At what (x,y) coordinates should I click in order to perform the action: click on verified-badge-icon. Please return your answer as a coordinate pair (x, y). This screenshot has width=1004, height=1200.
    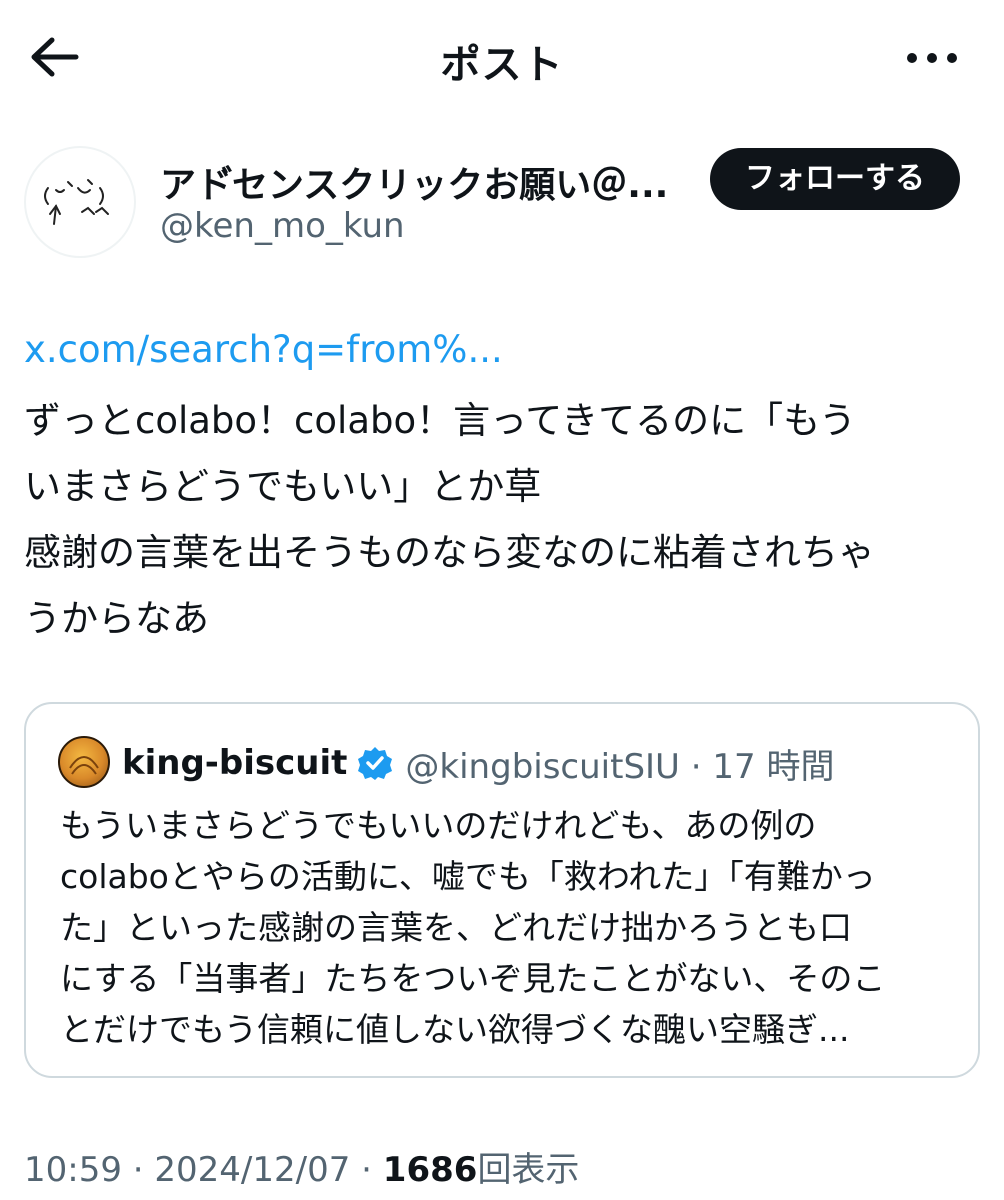
    Looking at the image, I should click on (375, 763).